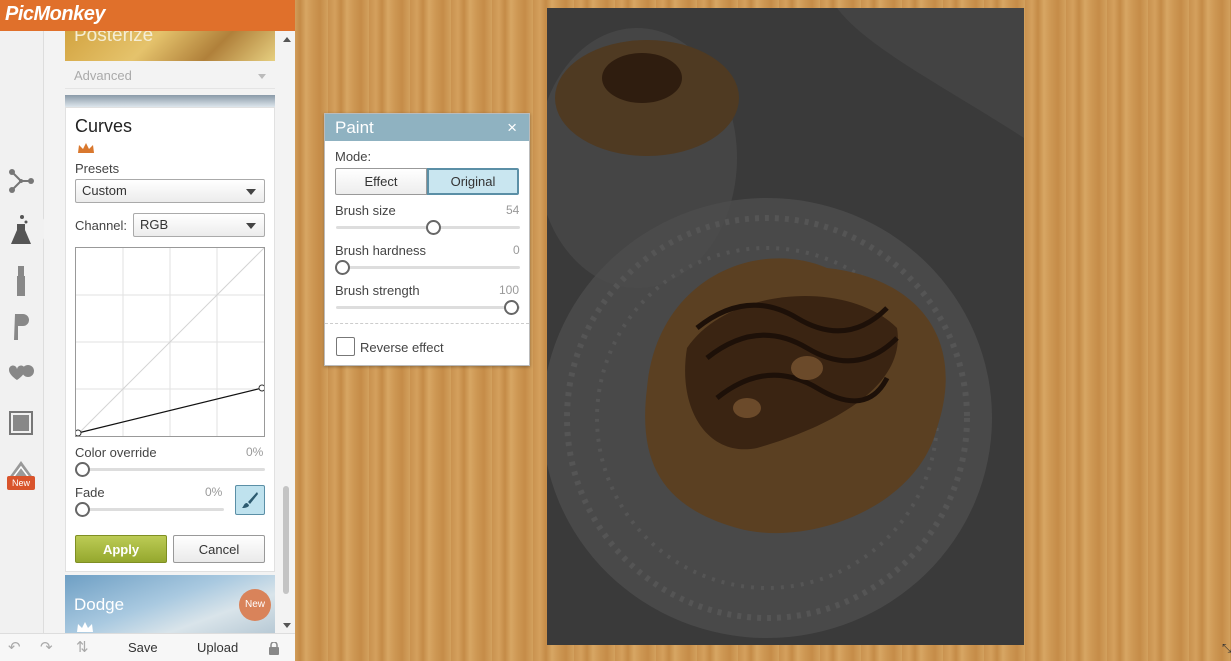 The image size is (1231, 661). I want to click on color-override-slider, so click(172, 469).